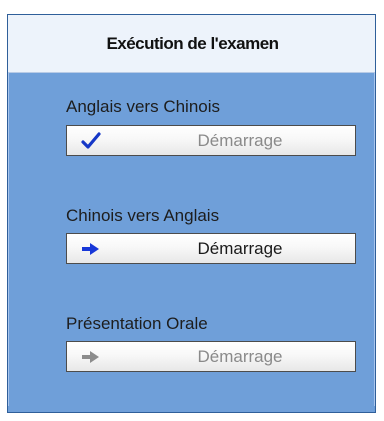  What do you see at coordinates (143, 215) in the screenshot?
I see `section-label-chinese-to-english: Chinois vers Anglais` at bounding box center [143, 215].